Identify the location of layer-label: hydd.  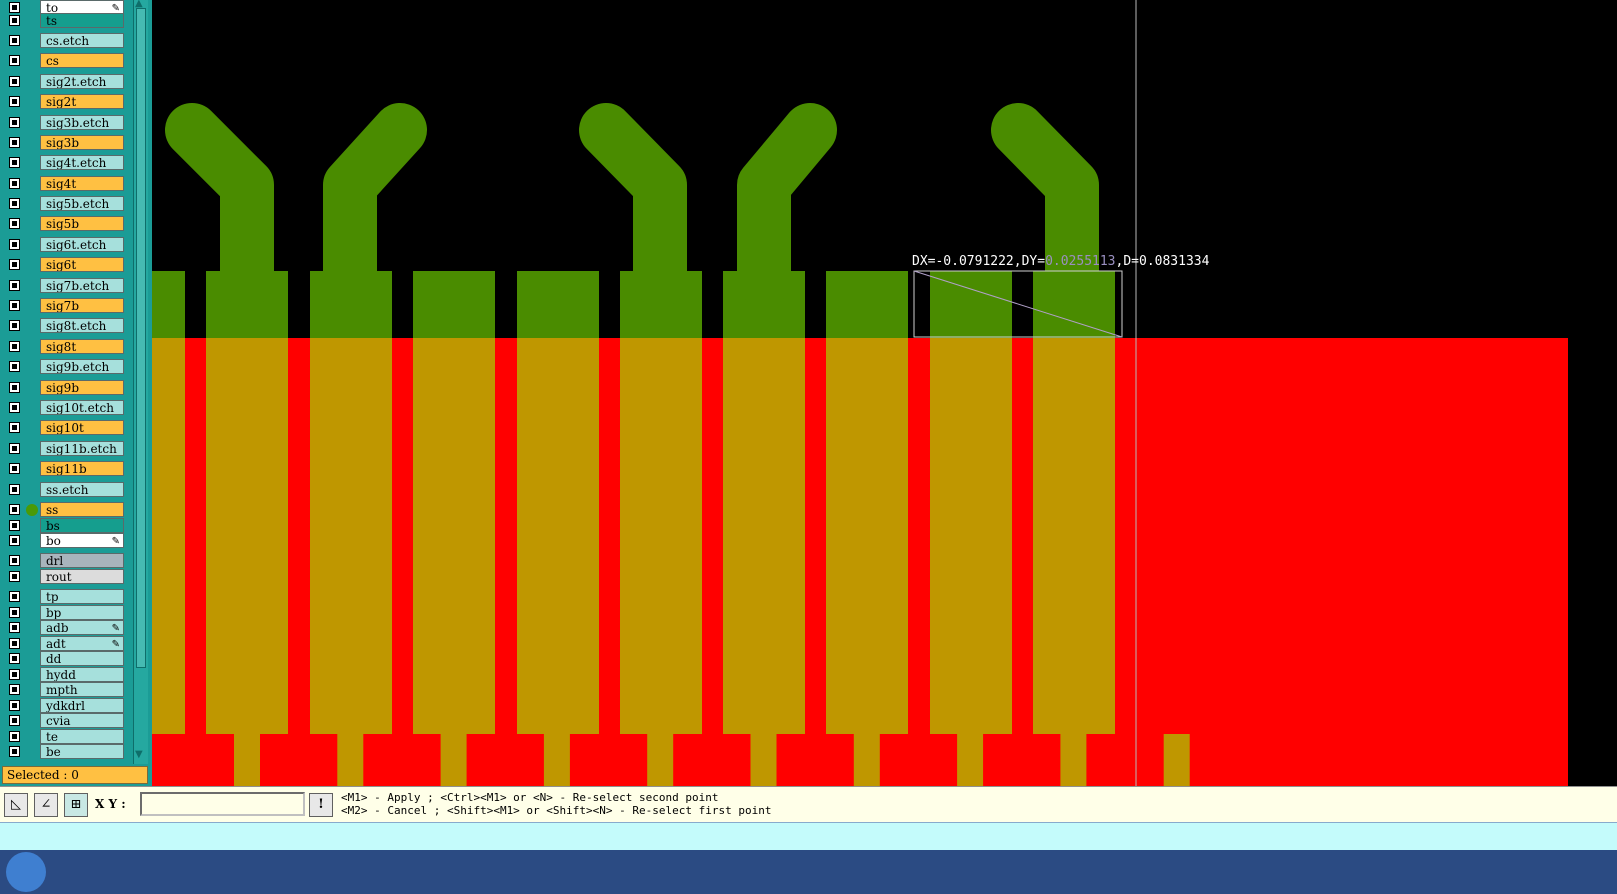
(82, 674).